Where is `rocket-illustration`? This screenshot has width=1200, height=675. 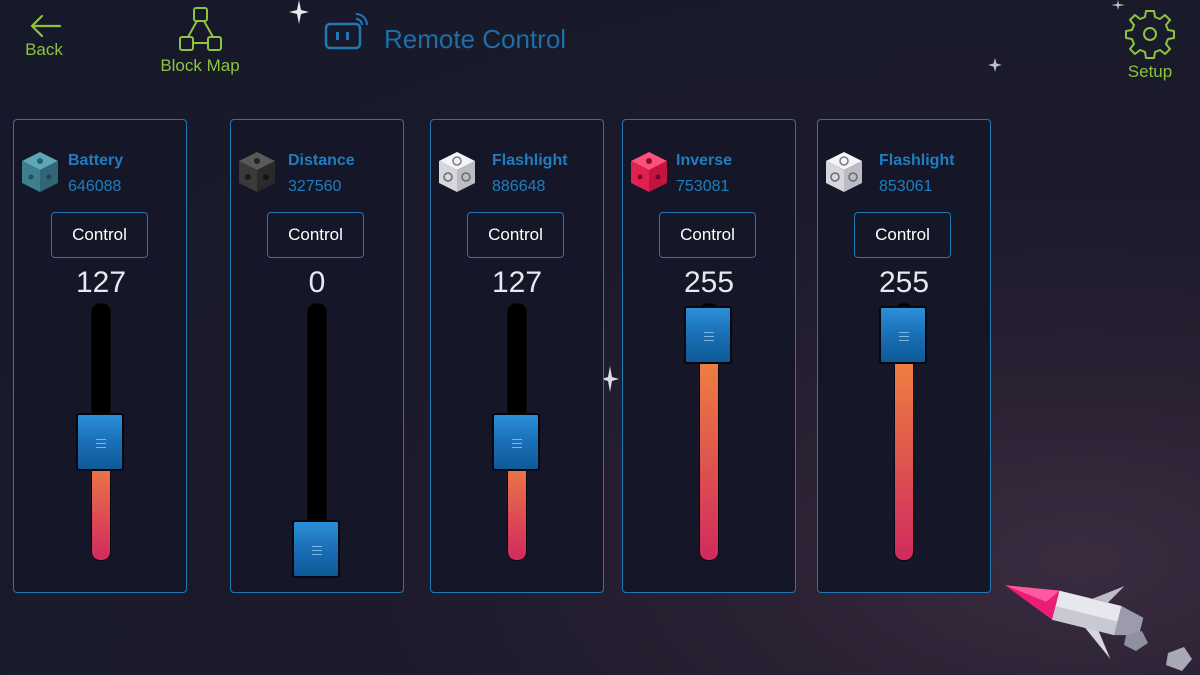 rocket-illustration is located at coordinates (1098, 628).